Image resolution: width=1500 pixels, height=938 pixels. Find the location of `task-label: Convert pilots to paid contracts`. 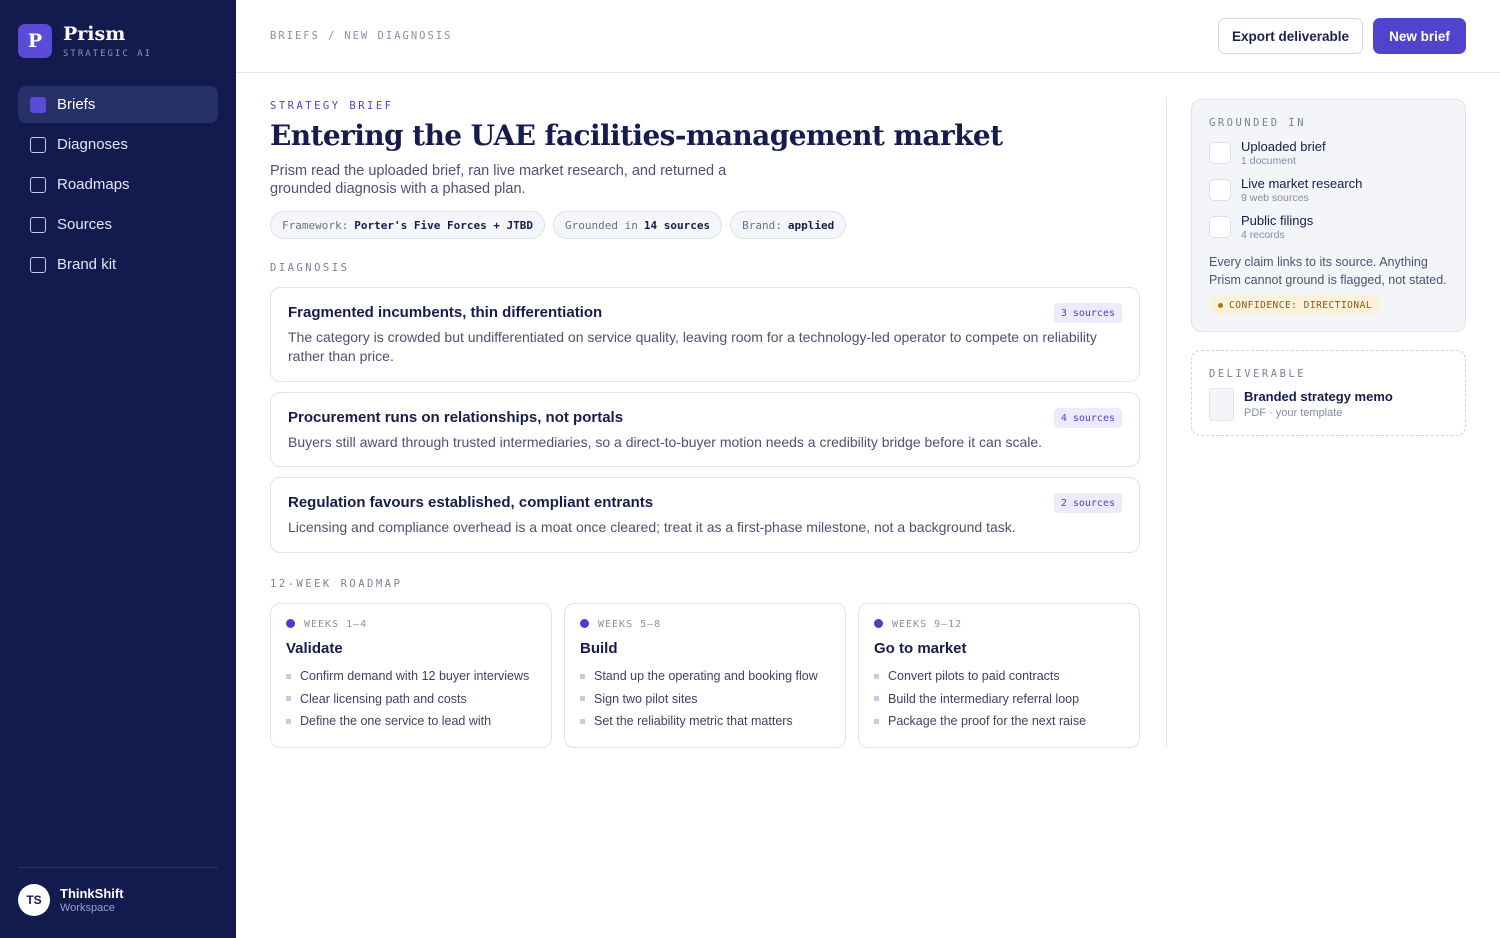

task-label: Convert pilots to paid contracts is located at coordinates (974, 676).